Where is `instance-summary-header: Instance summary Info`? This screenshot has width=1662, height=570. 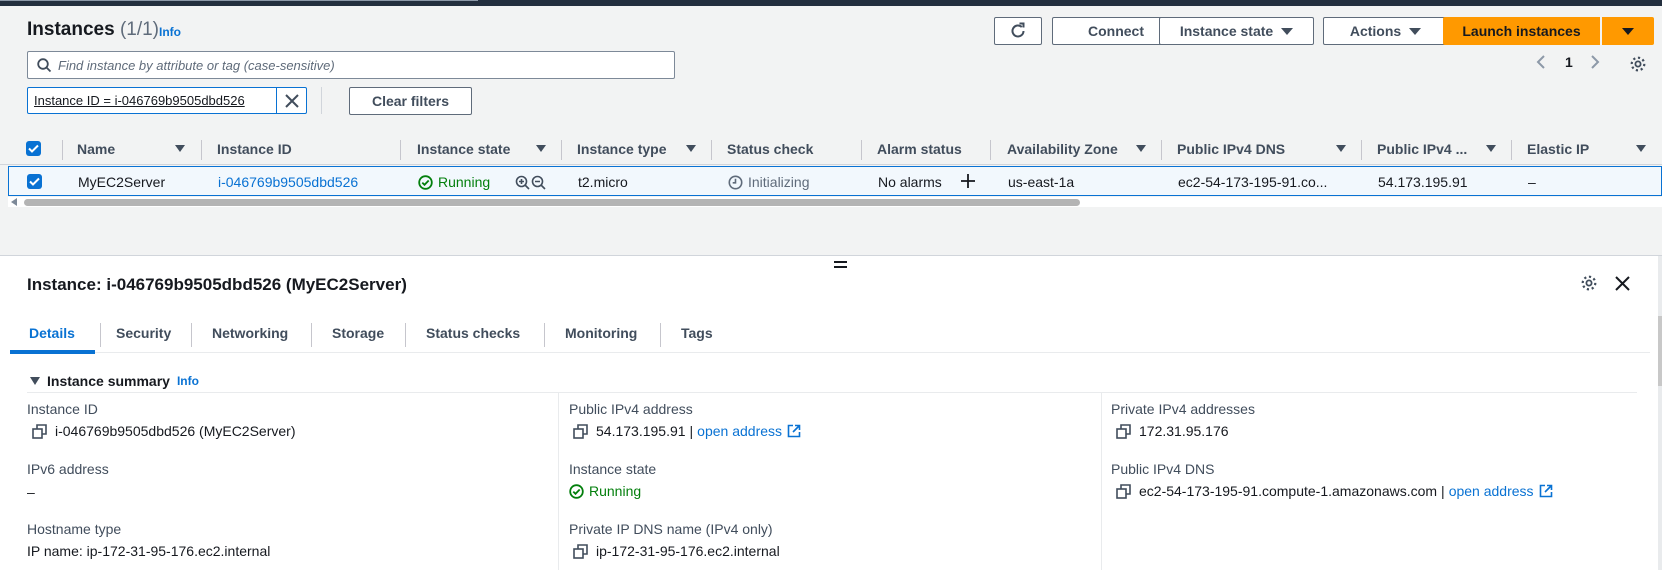 instance-summary-header: Instance summary Info is located at coordinates (114, 381).